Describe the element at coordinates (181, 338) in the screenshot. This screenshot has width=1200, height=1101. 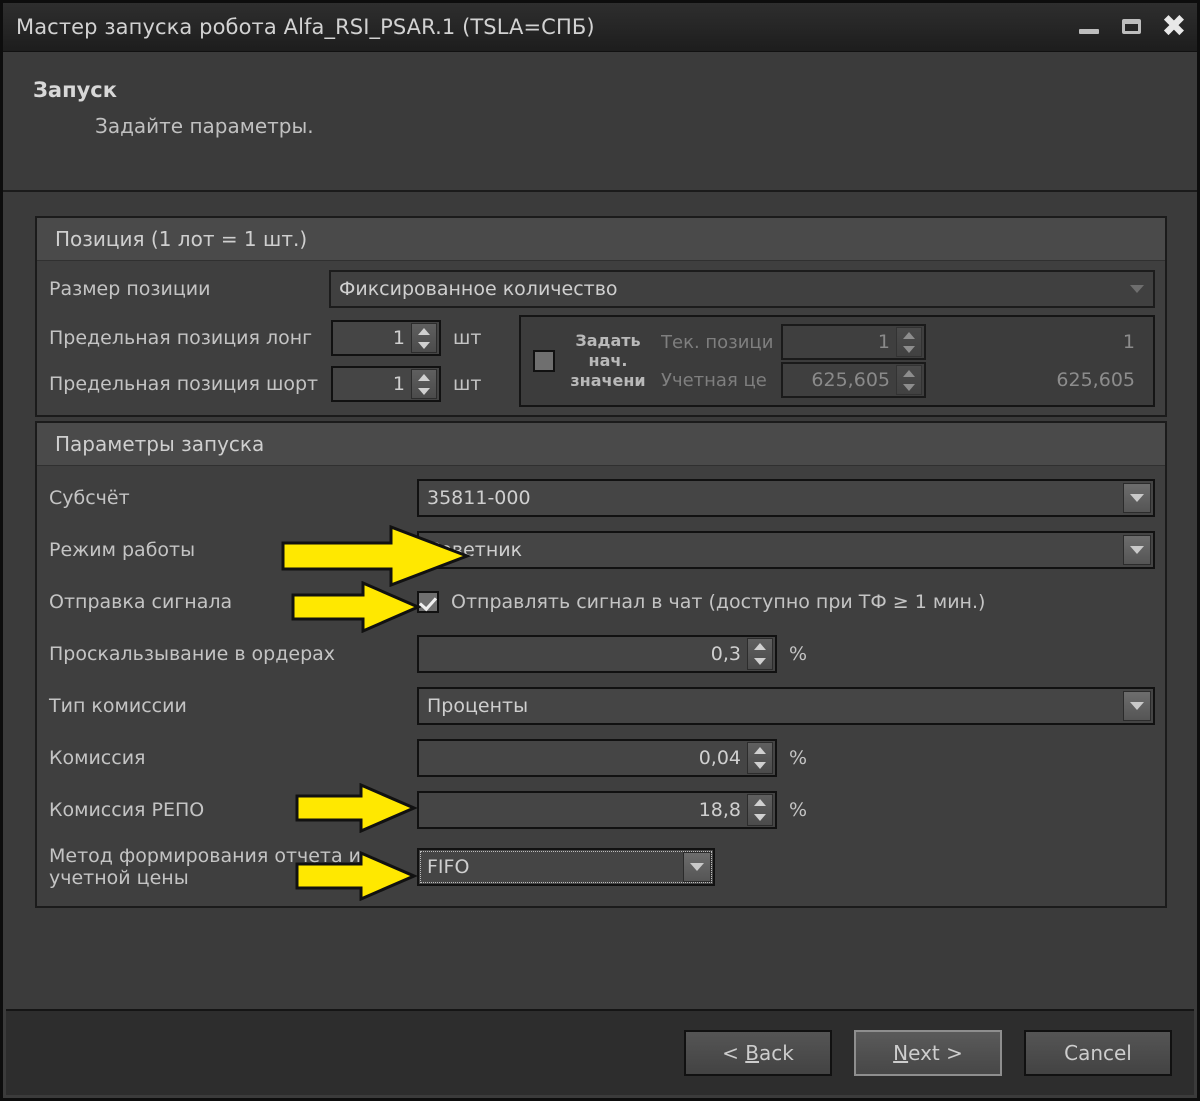
I see `long-limit-label: Предельная позиция лонг` at that location.